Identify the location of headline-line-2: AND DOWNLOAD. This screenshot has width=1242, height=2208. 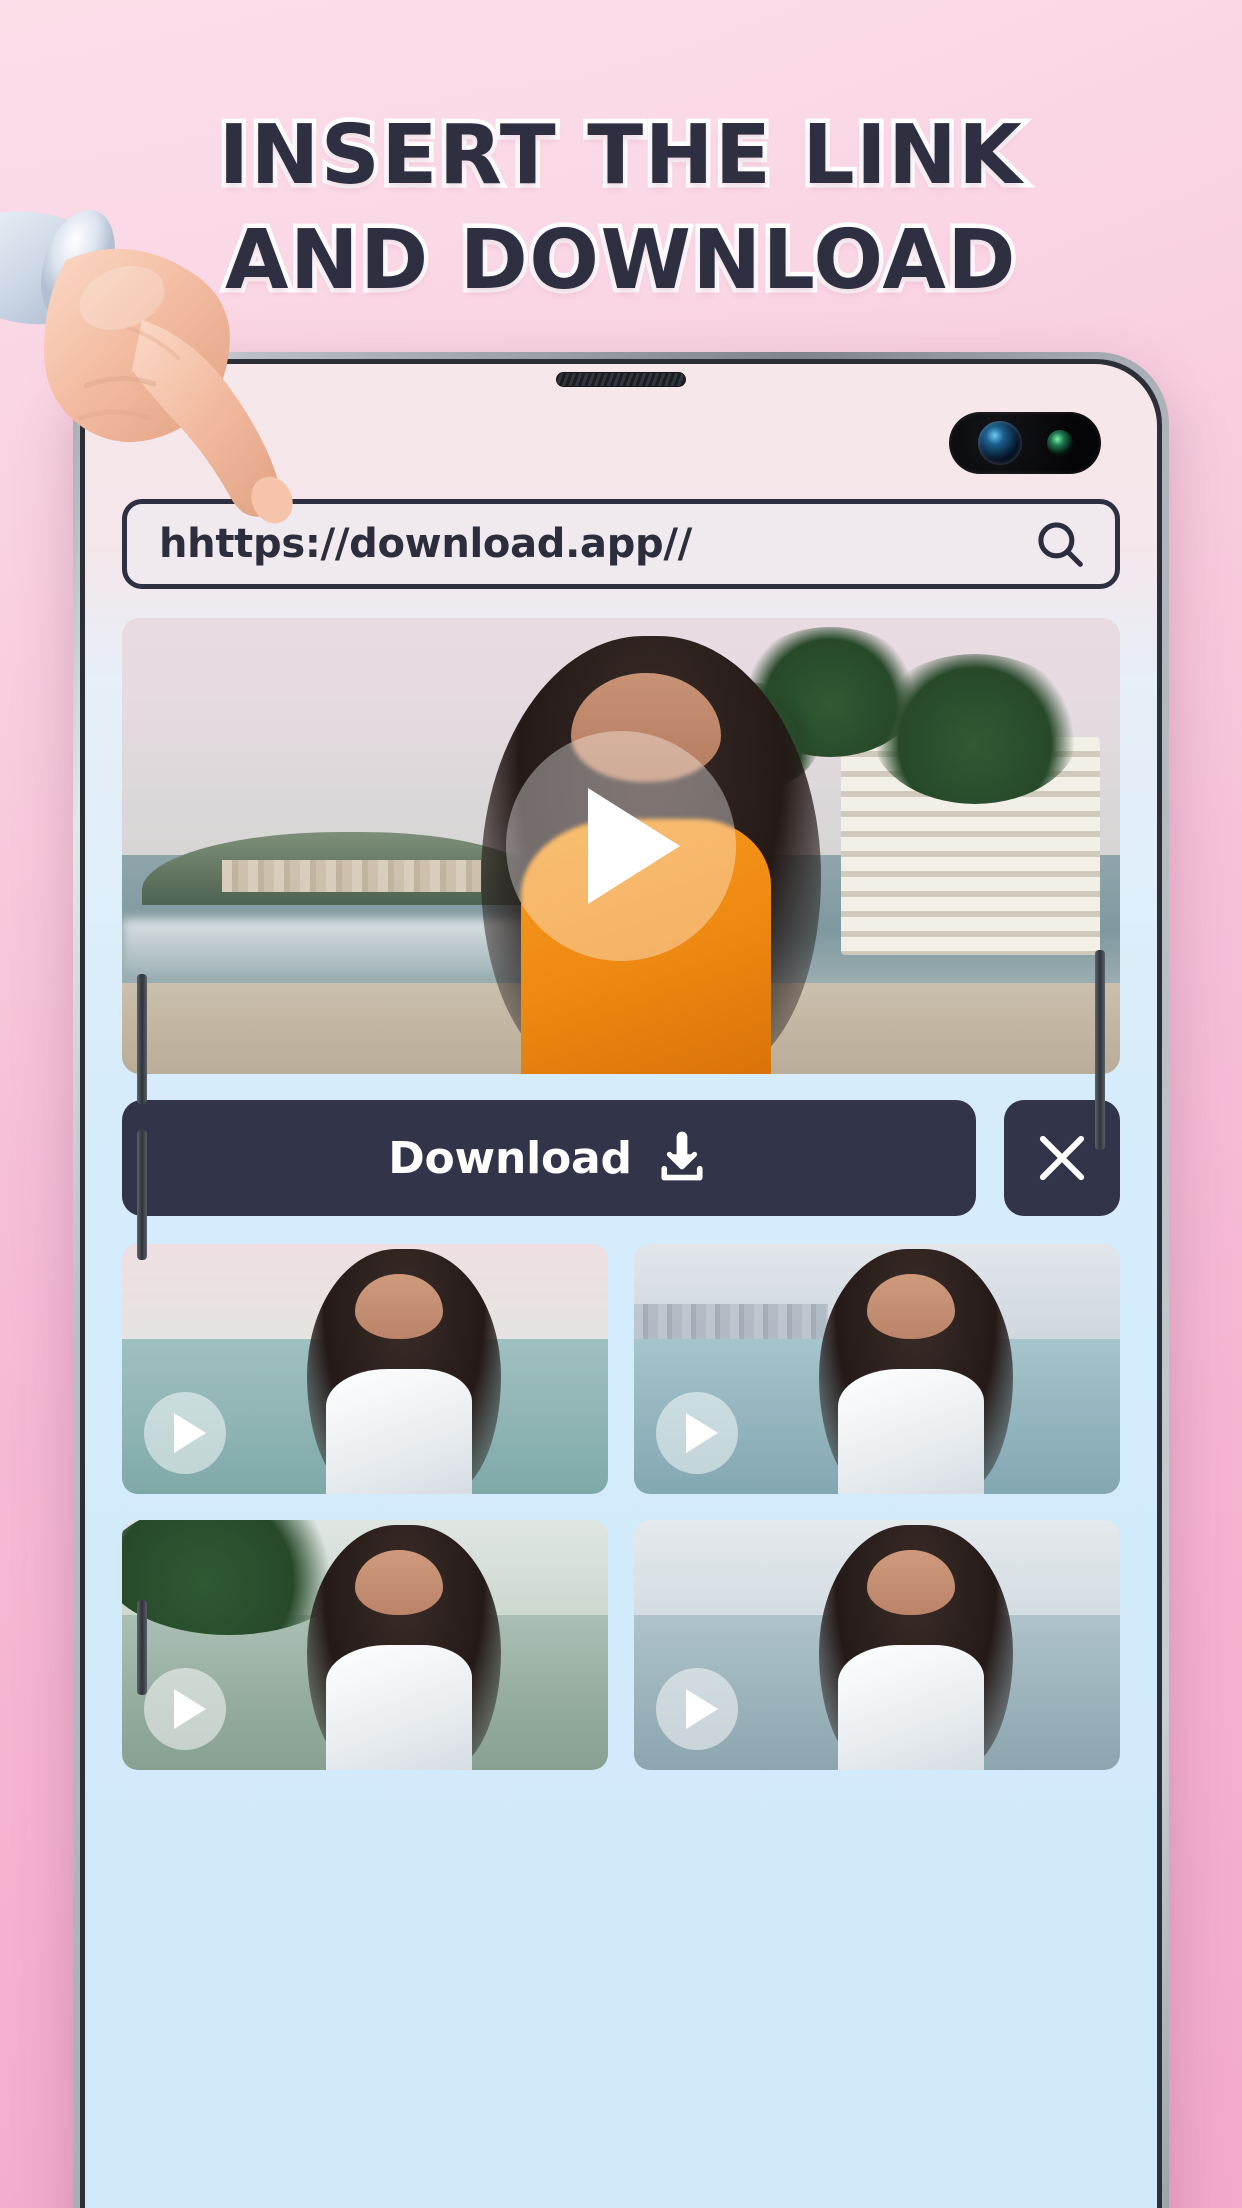
(620, 260).